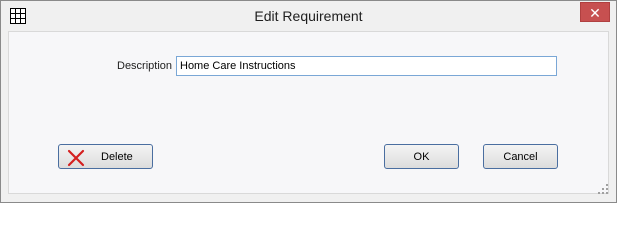 The height and width of the screenshot is (240, 617). I want to click on ok-button: OK, so click(421, 156).